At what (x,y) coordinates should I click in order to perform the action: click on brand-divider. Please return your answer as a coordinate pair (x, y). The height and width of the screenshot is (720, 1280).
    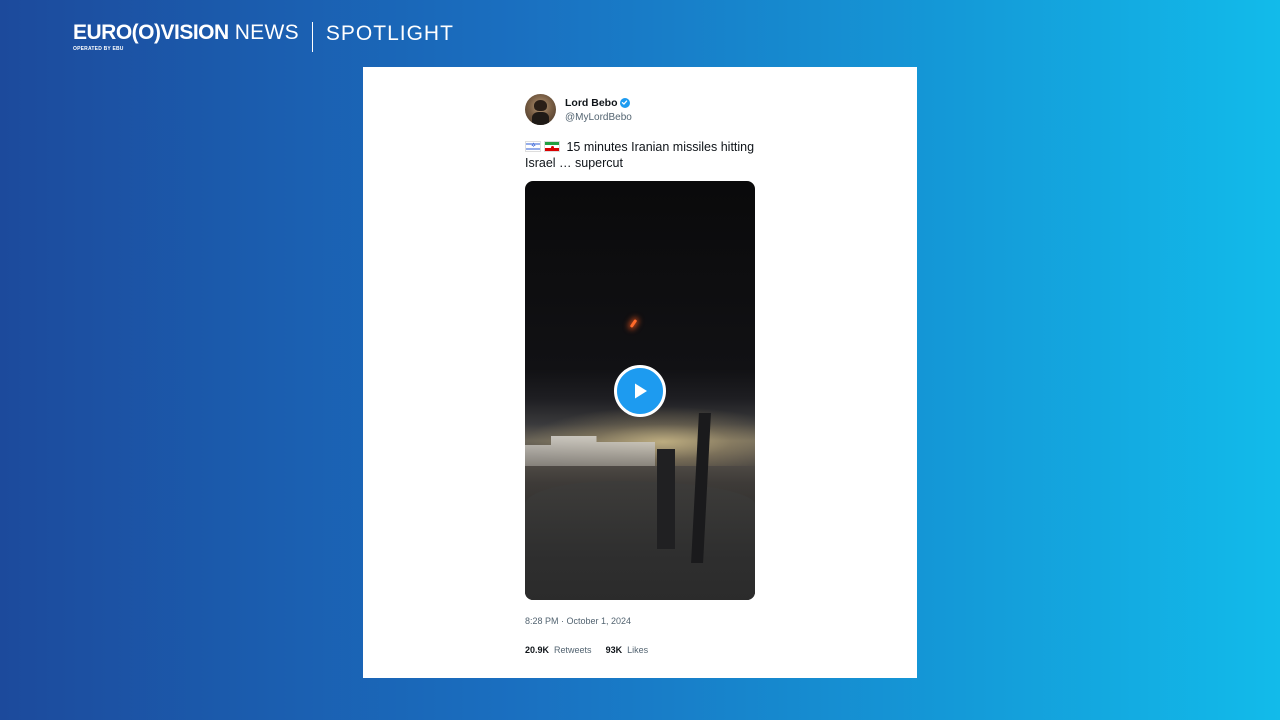
    Looking at the image, I should click on (312, 37).